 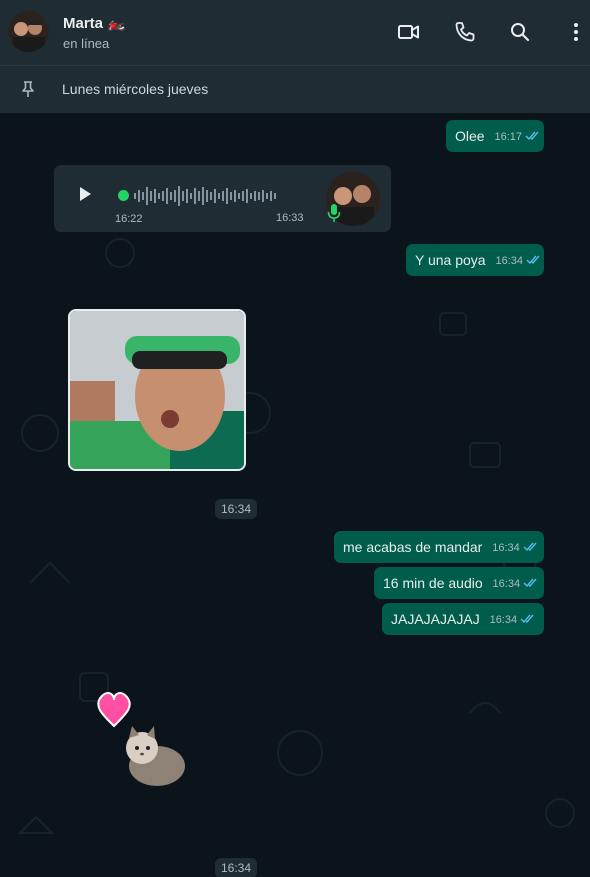 What do you see at coordinates (576, 32) in the screenshot?
I see `more-options-icon` at bounding box center [576, 32].